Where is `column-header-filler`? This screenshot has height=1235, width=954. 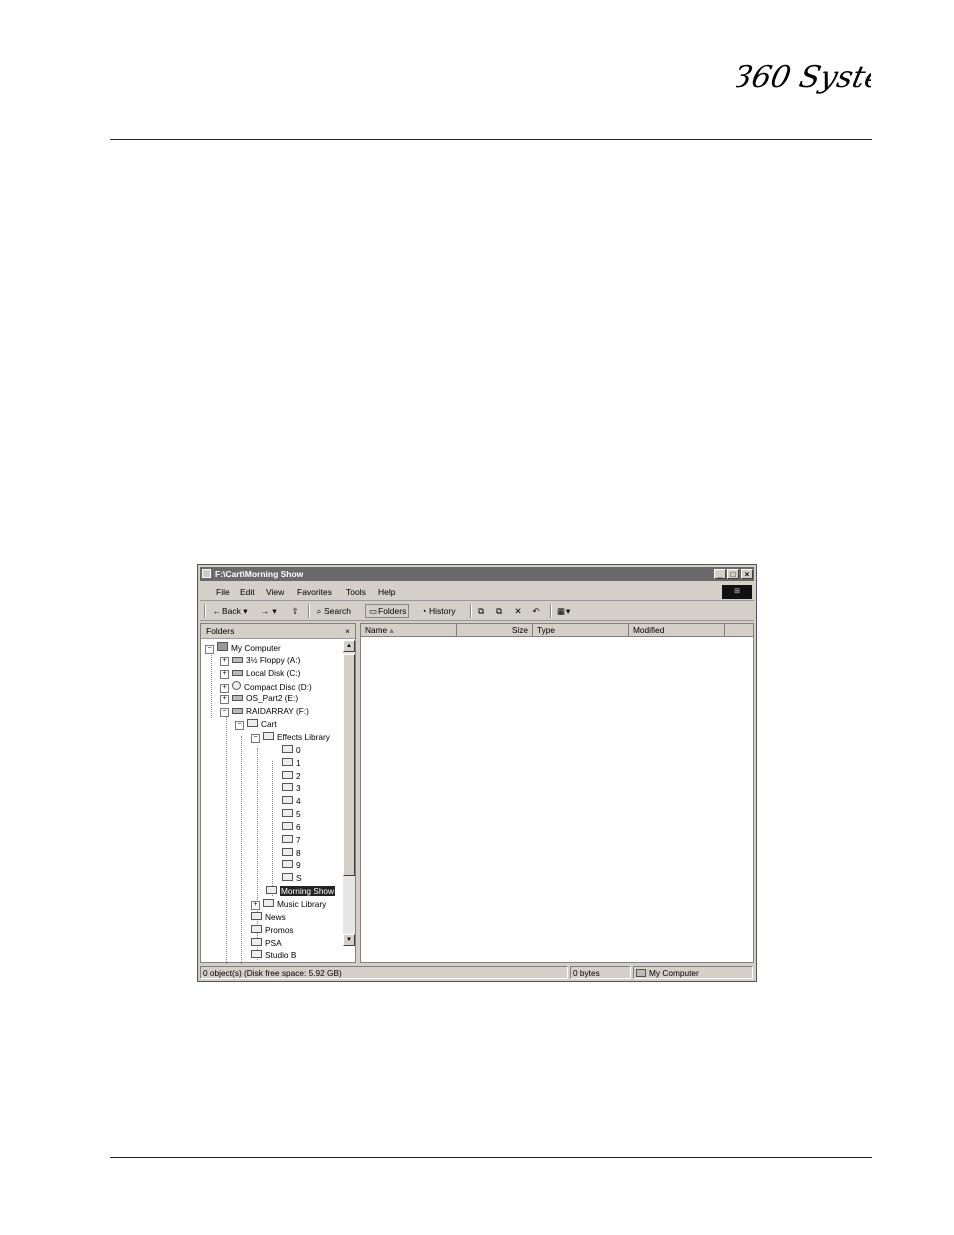
column-header-filler is located at coordinates (739, 630).